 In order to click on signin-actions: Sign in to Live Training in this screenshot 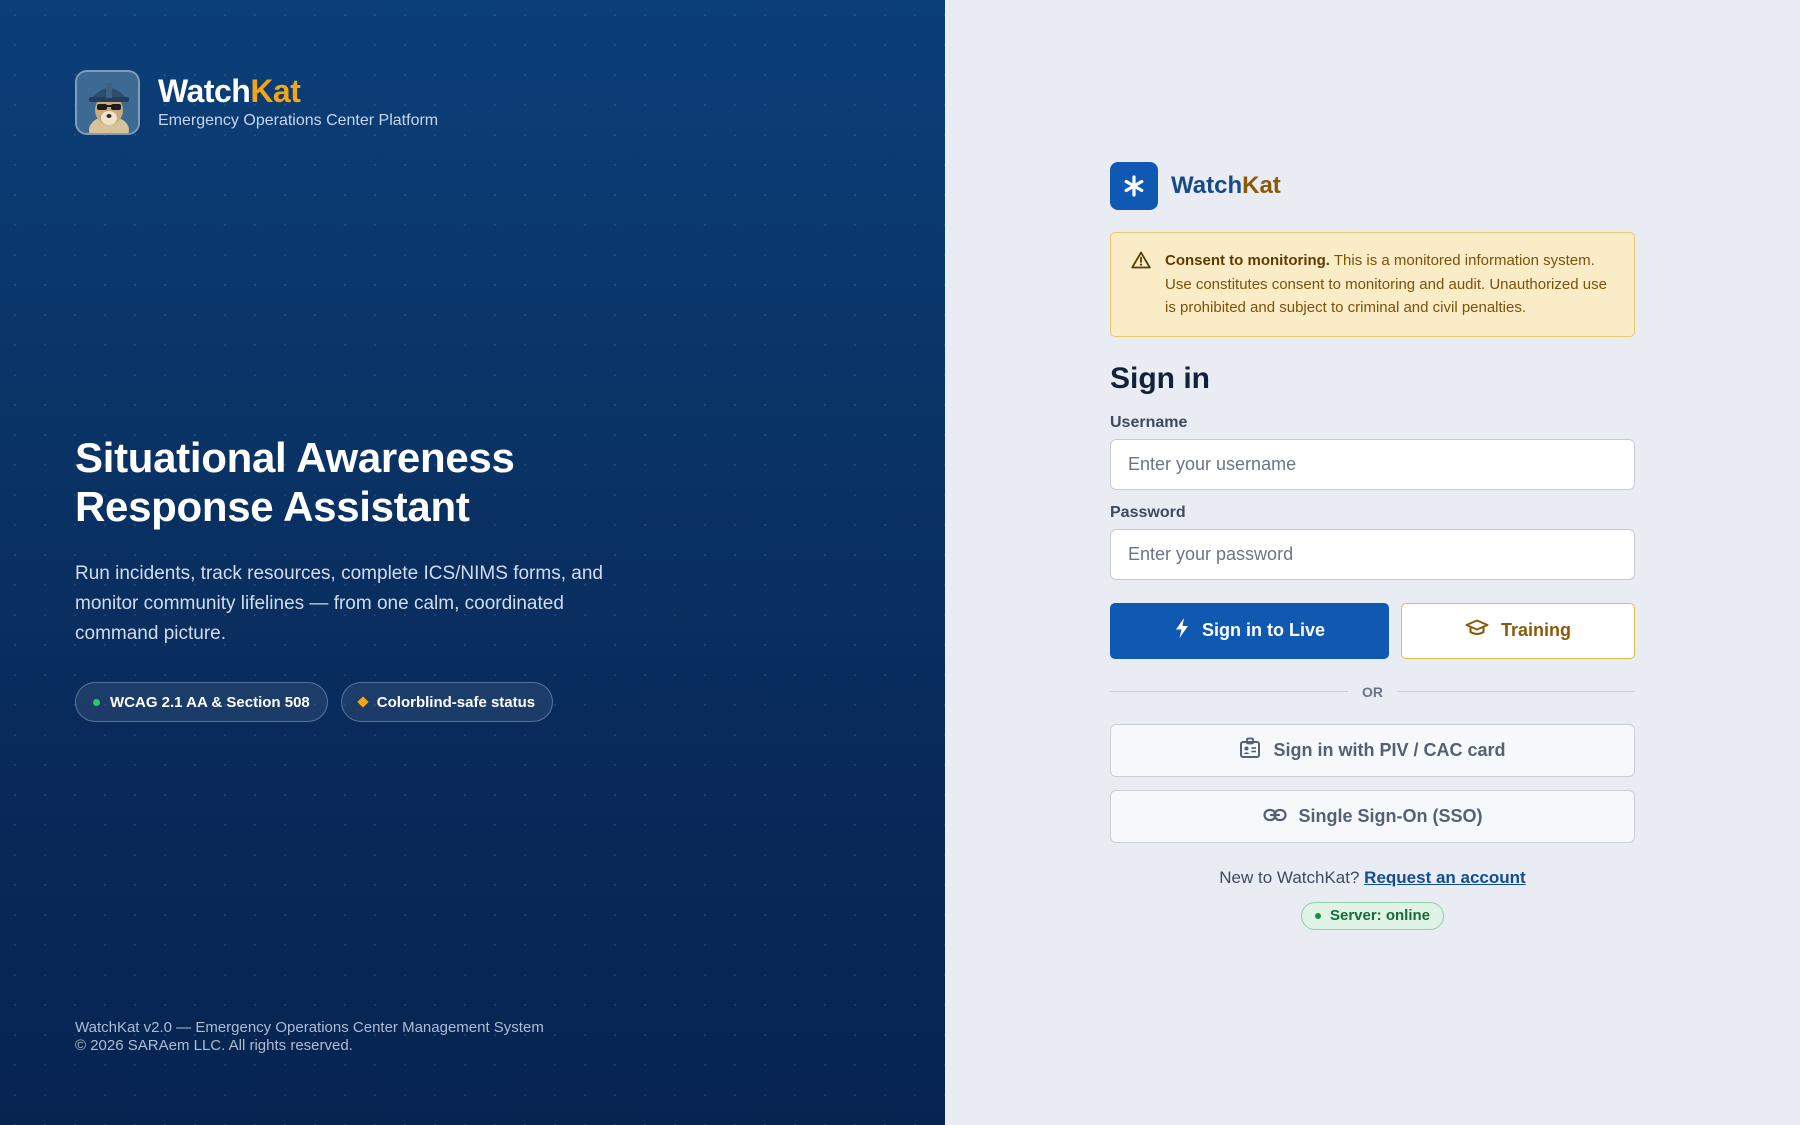, I will do `click(1372, 630)`.